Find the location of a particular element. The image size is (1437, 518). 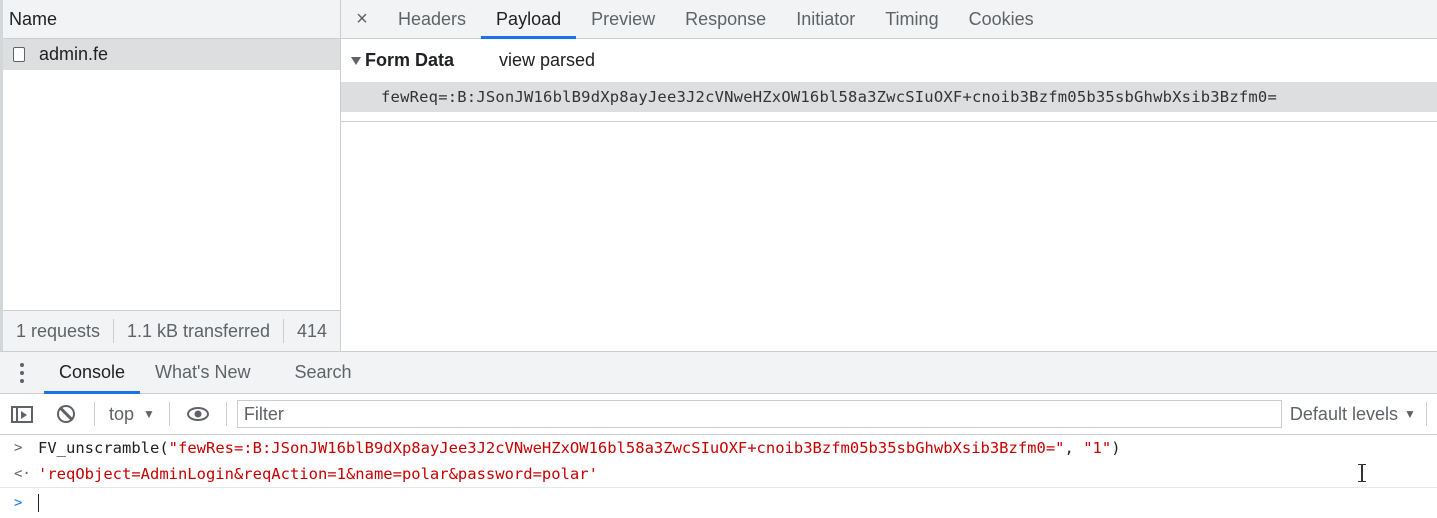

name-column-label: Name is located at coordinates (33, 18).